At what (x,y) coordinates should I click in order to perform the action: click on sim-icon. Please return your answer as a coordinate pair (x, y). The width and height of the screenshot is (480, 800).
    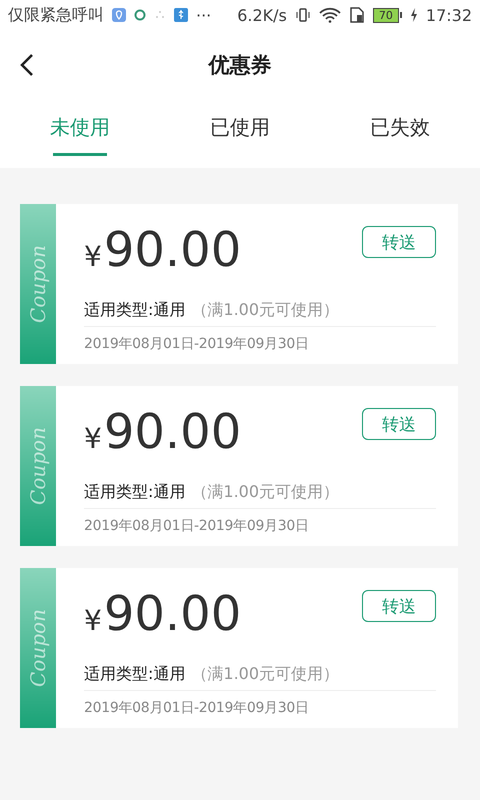
    Looking at the image, I should click on (356, 15).